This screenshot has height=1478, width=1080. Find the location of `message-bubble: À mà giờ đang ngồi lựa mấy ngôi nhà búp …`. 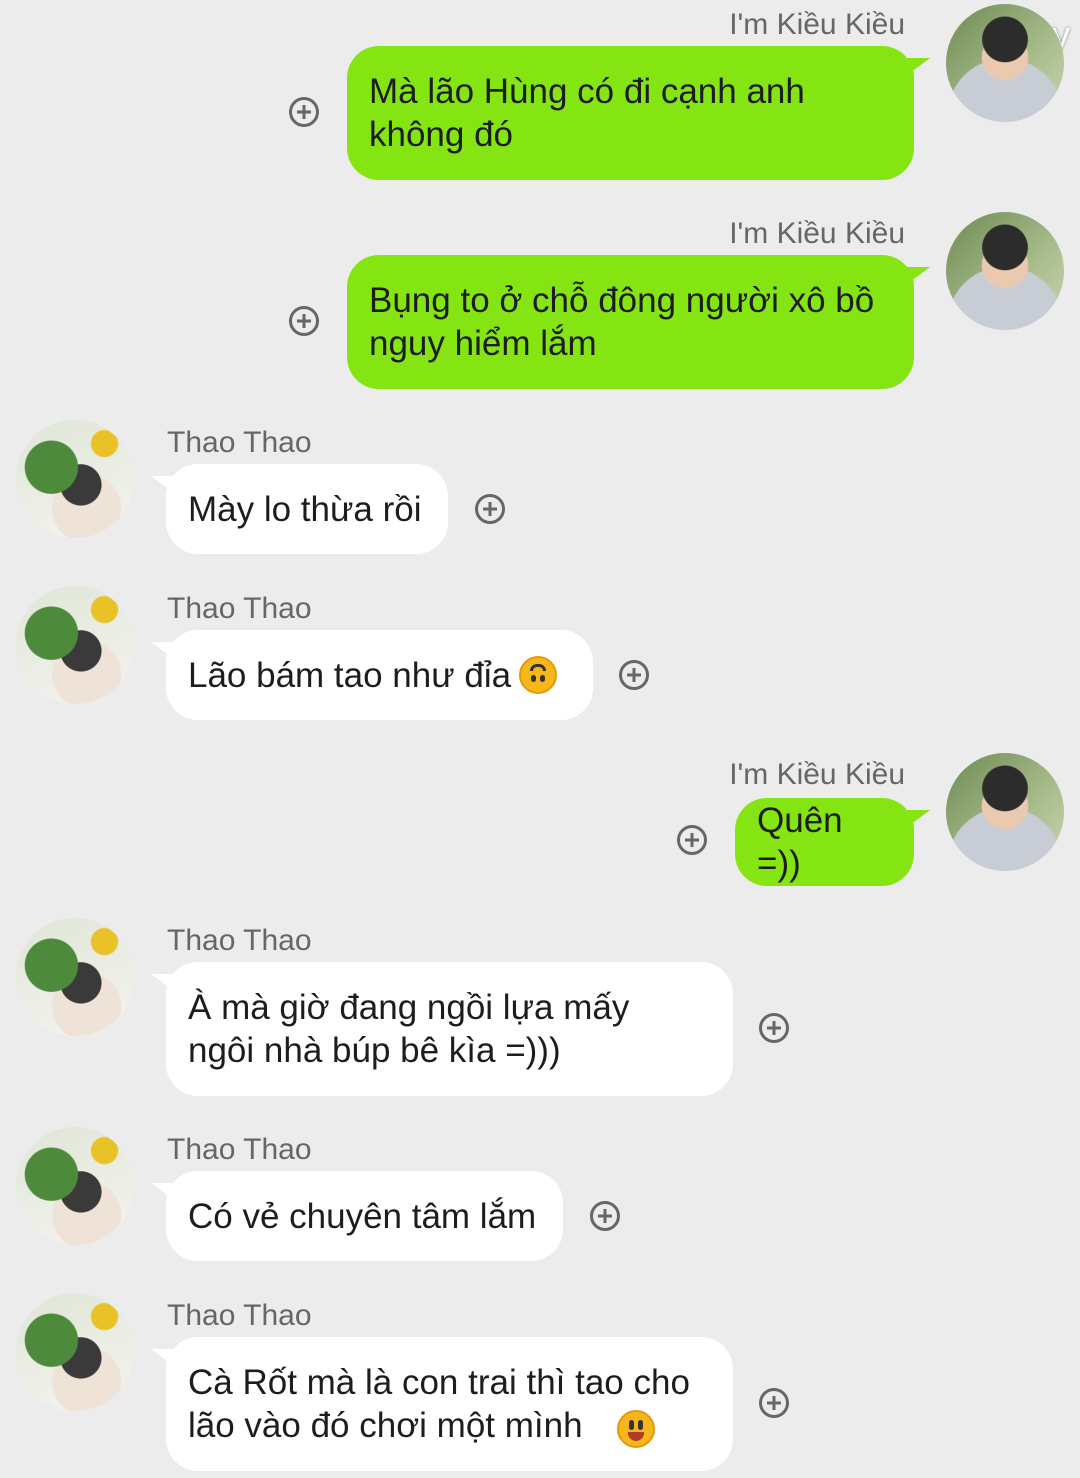

message-bubble: À mà giờ đang ngồi lựa mấy ngôi nhà búp … is located at coordinates (449, 1029).